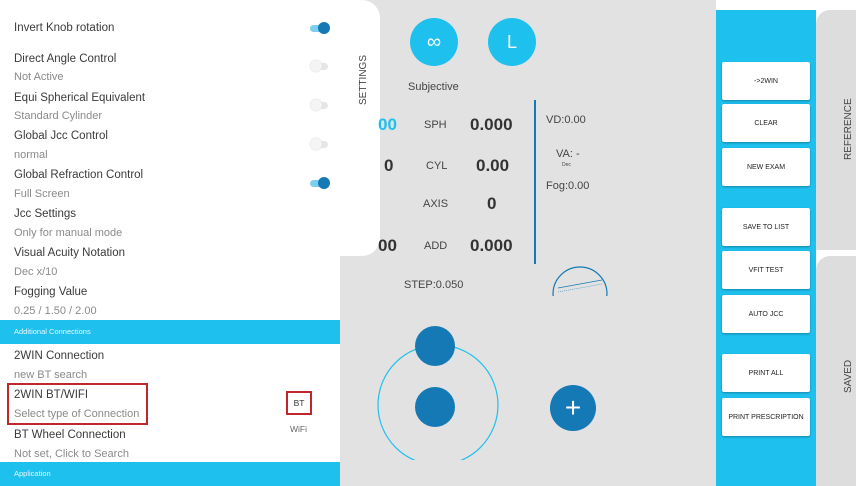 The width and height of the screenshot is (856, 486). I want to click on setting-subtitle: Dec x/10, so click(36, 272).